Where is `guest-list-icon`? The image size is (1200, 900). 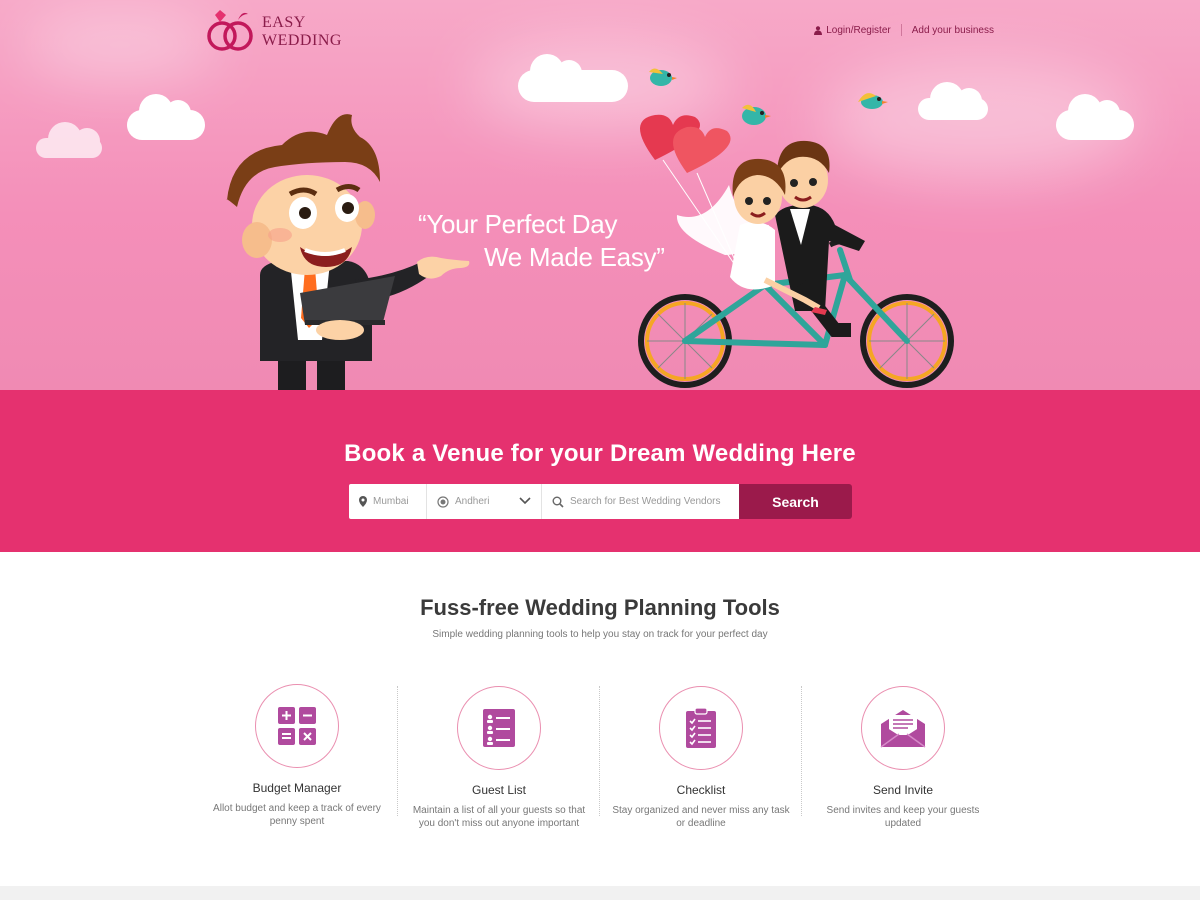 guest-list-icon is located at coordinates (499, 728).